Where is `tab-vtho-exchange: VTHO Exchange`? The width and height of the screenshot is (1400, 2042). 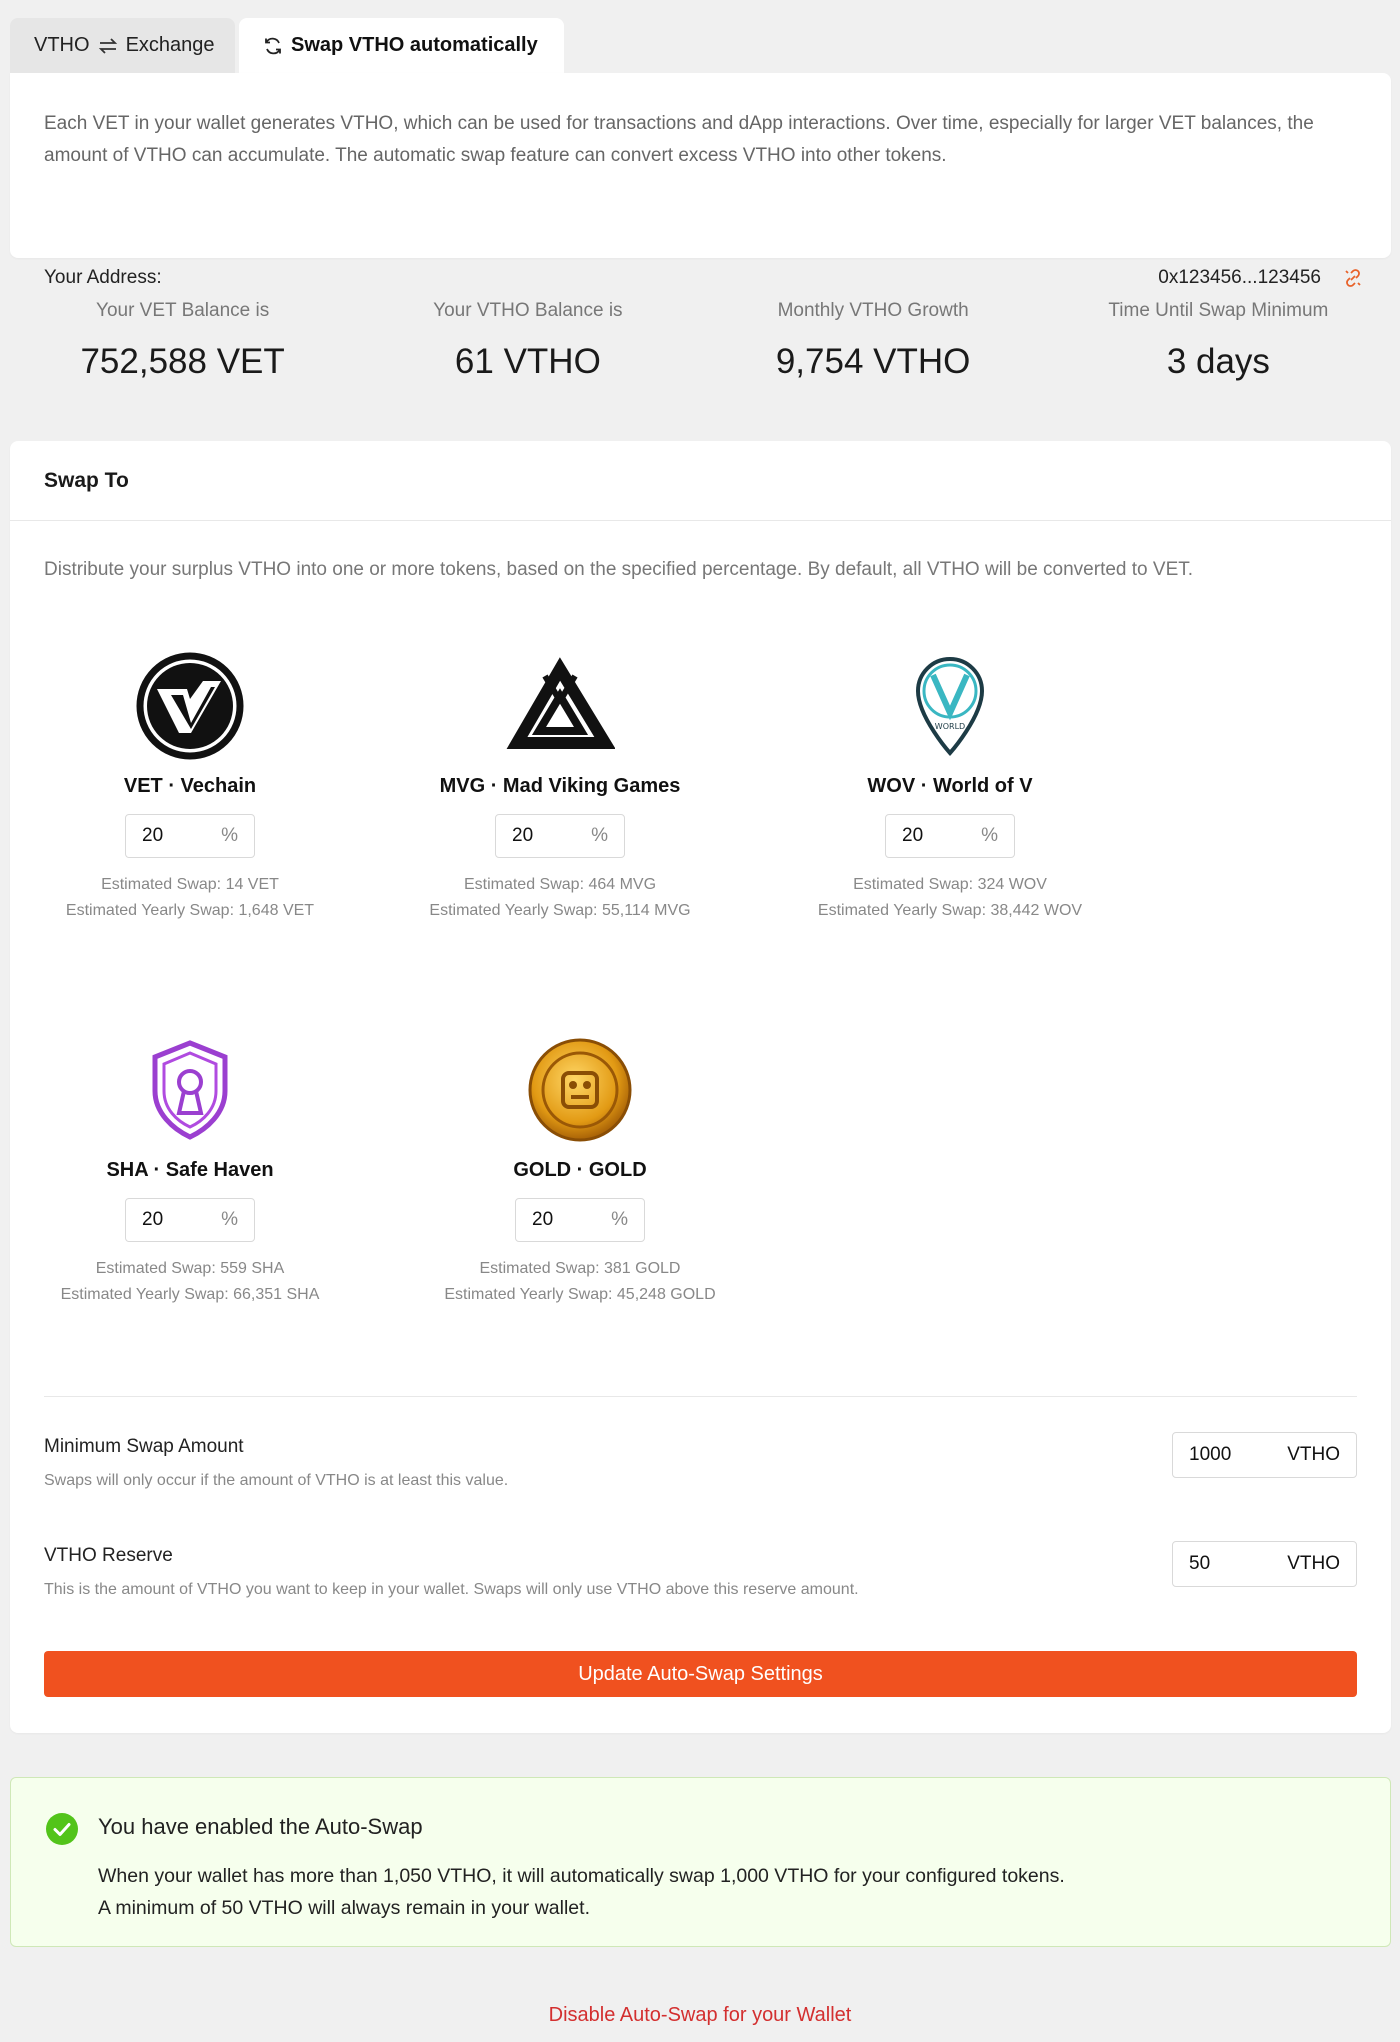 tab-vtho-exchange: VTHO Exchange is located at coordinates (122, 45).